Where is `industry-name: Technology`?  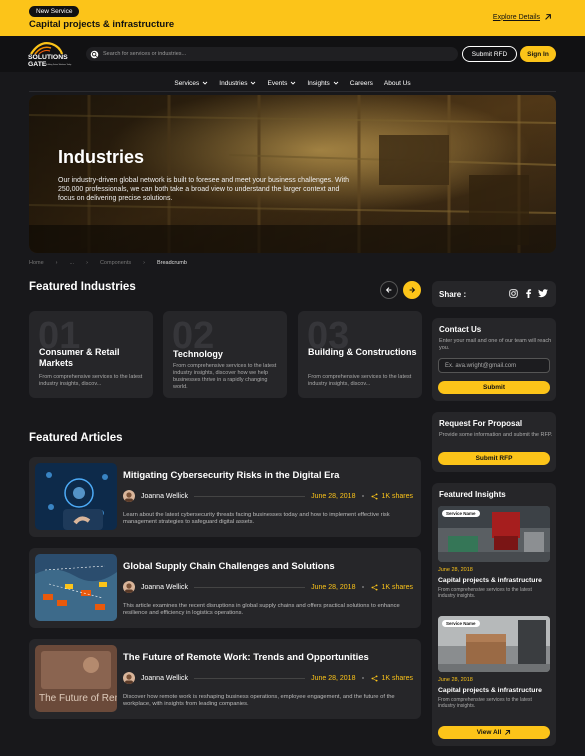
industry-name: Technology is located at coordinates (198, 354).